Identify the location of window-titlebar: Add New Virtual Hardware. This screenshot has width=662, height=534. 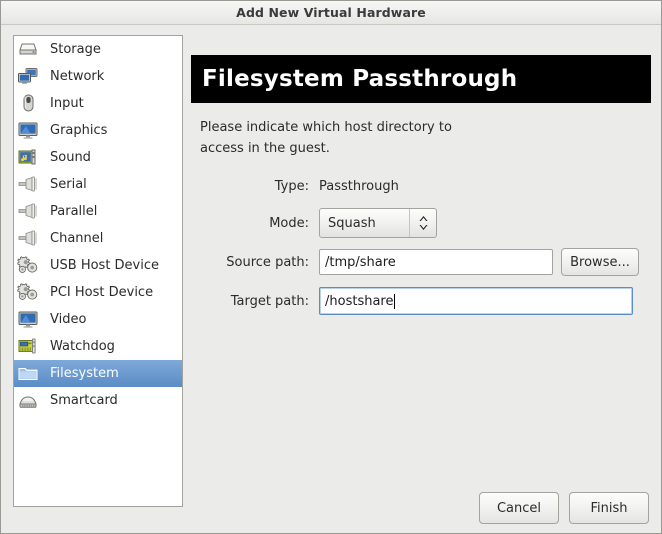
(331, 13).